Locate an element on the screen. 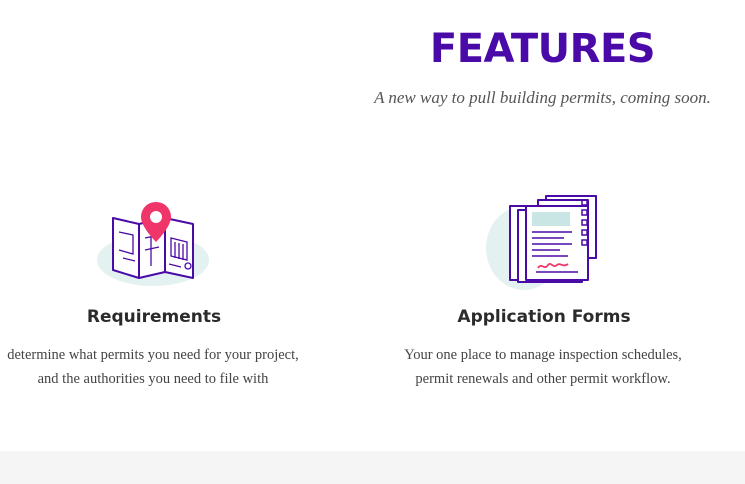 The width and height of the screenshot is (745, 484). section-title: FEATURES is located at coordinates (542, 49).